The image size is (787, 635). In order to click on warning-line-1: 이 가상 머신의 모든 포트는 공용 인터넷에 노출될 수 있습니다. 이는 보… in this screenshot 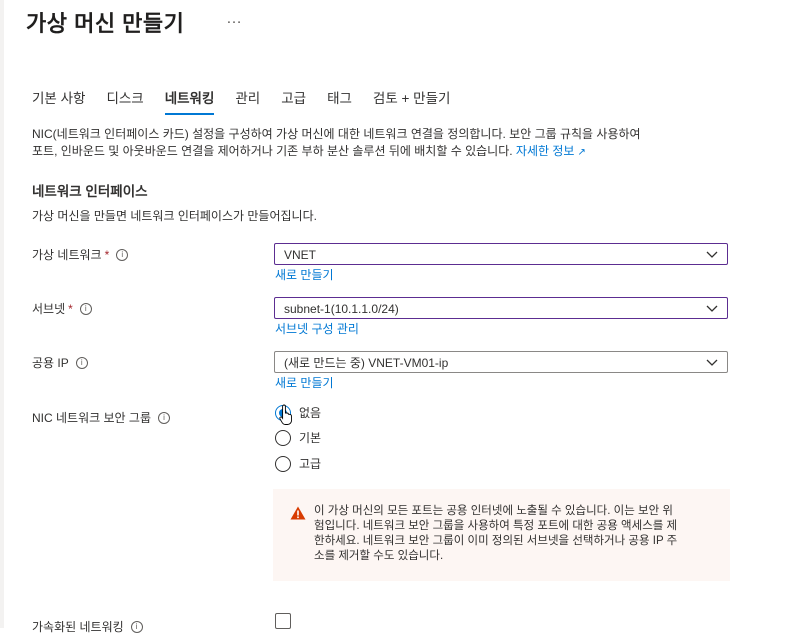, I will do `click(493, 511)`.